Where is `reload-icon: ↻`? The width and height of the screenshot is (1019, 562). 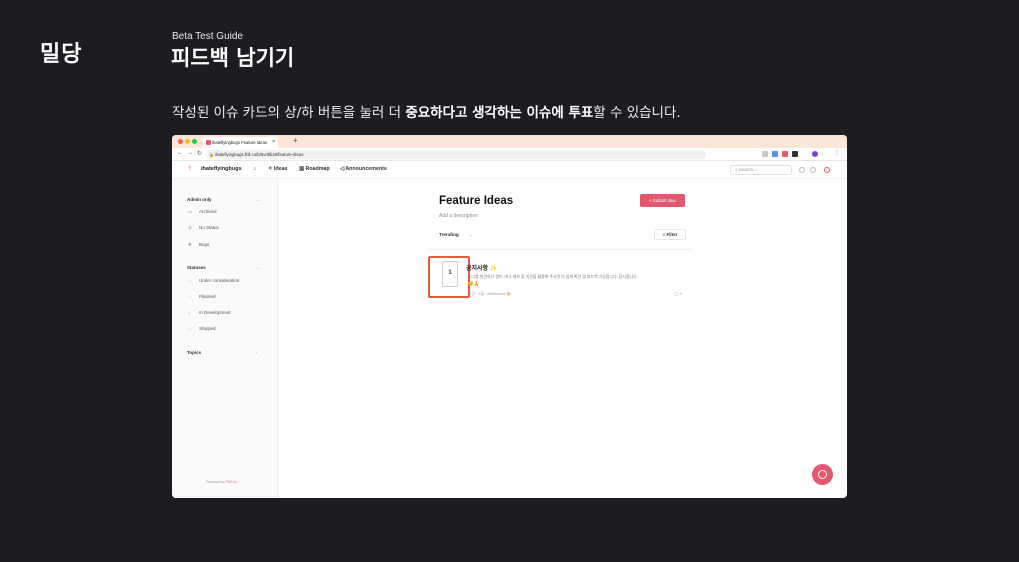
reload-icon: ↻ is located at coordinates (199, 153).